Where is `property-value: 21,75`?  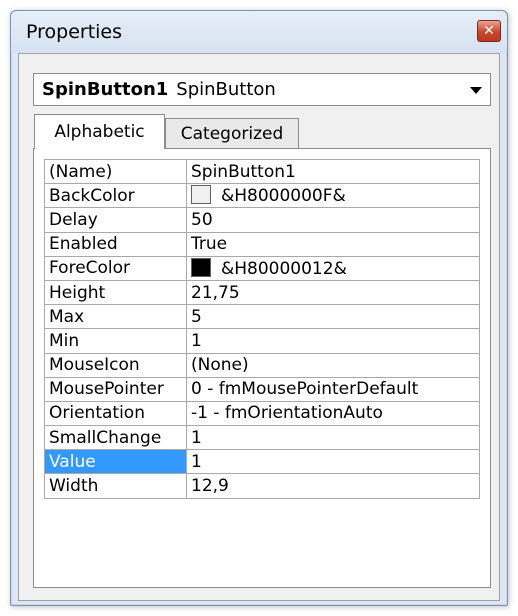
property-value: 21,75 is located at coordinates (333, 292).